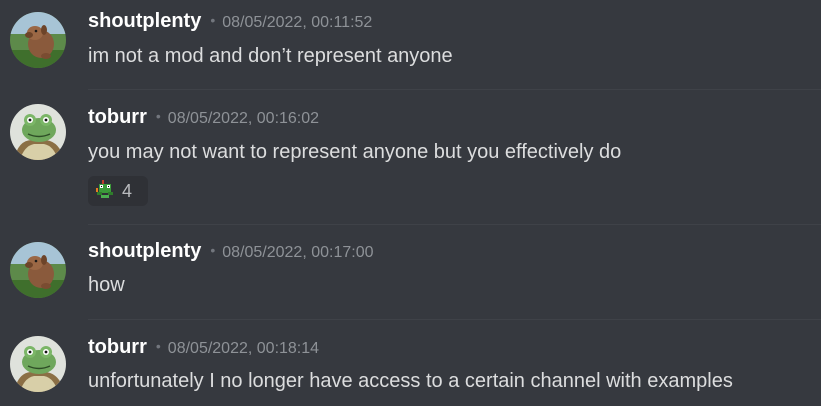 The width and height of the screenshot is (821, 406). Describe the element at coordinates (127, 190) in the screenshot. I see `reaction-count: 4` at that location.